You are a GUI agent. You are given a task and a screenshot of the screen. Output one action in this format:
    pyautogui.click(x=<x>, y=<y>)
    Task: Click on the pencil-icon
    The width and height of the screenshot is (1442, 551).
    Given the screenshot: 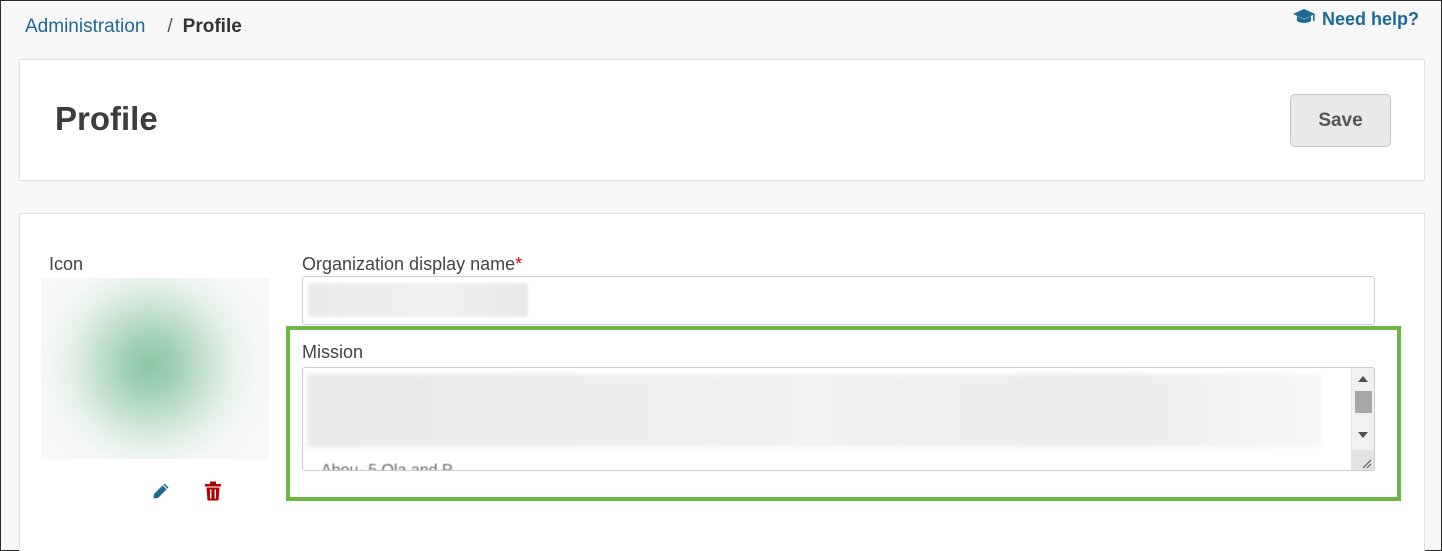 What is the action you would take?
    pyautogui.click(x=161, y=491)
    